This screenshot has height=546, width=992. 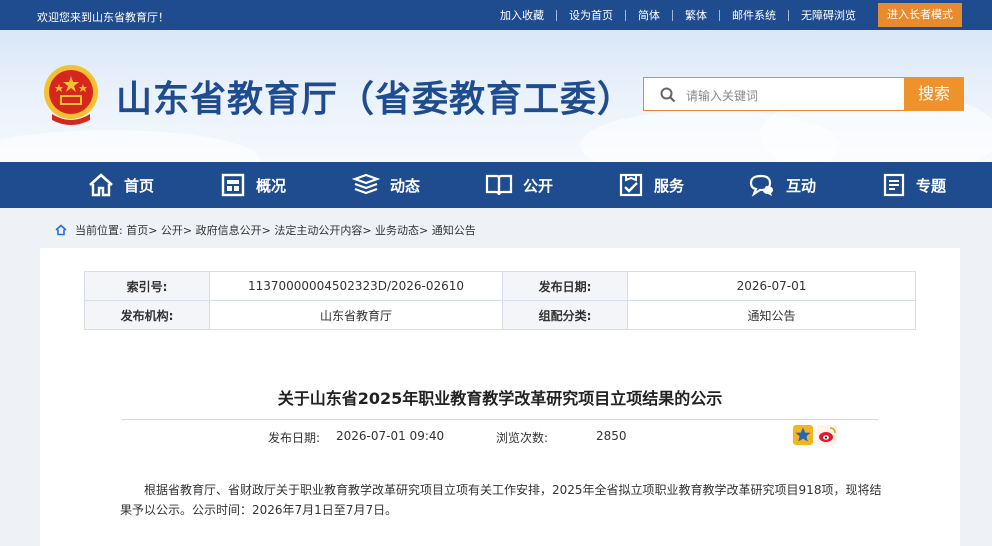 I want to click on mail-system-link: 邮件系统, so click(x=753, y=15).